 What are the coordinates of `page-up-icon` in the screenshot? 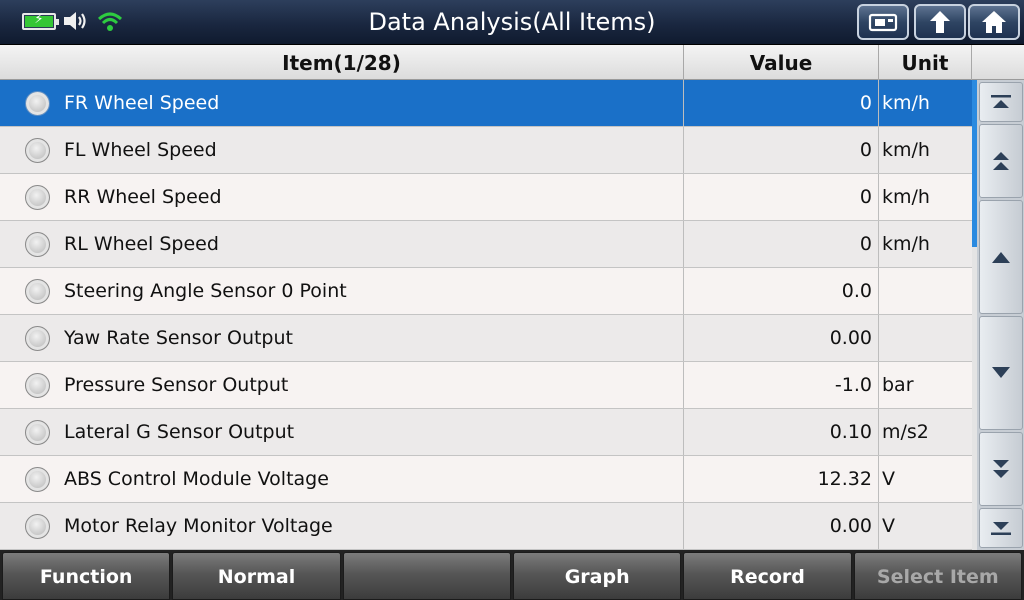 It's located at (1001, 161).